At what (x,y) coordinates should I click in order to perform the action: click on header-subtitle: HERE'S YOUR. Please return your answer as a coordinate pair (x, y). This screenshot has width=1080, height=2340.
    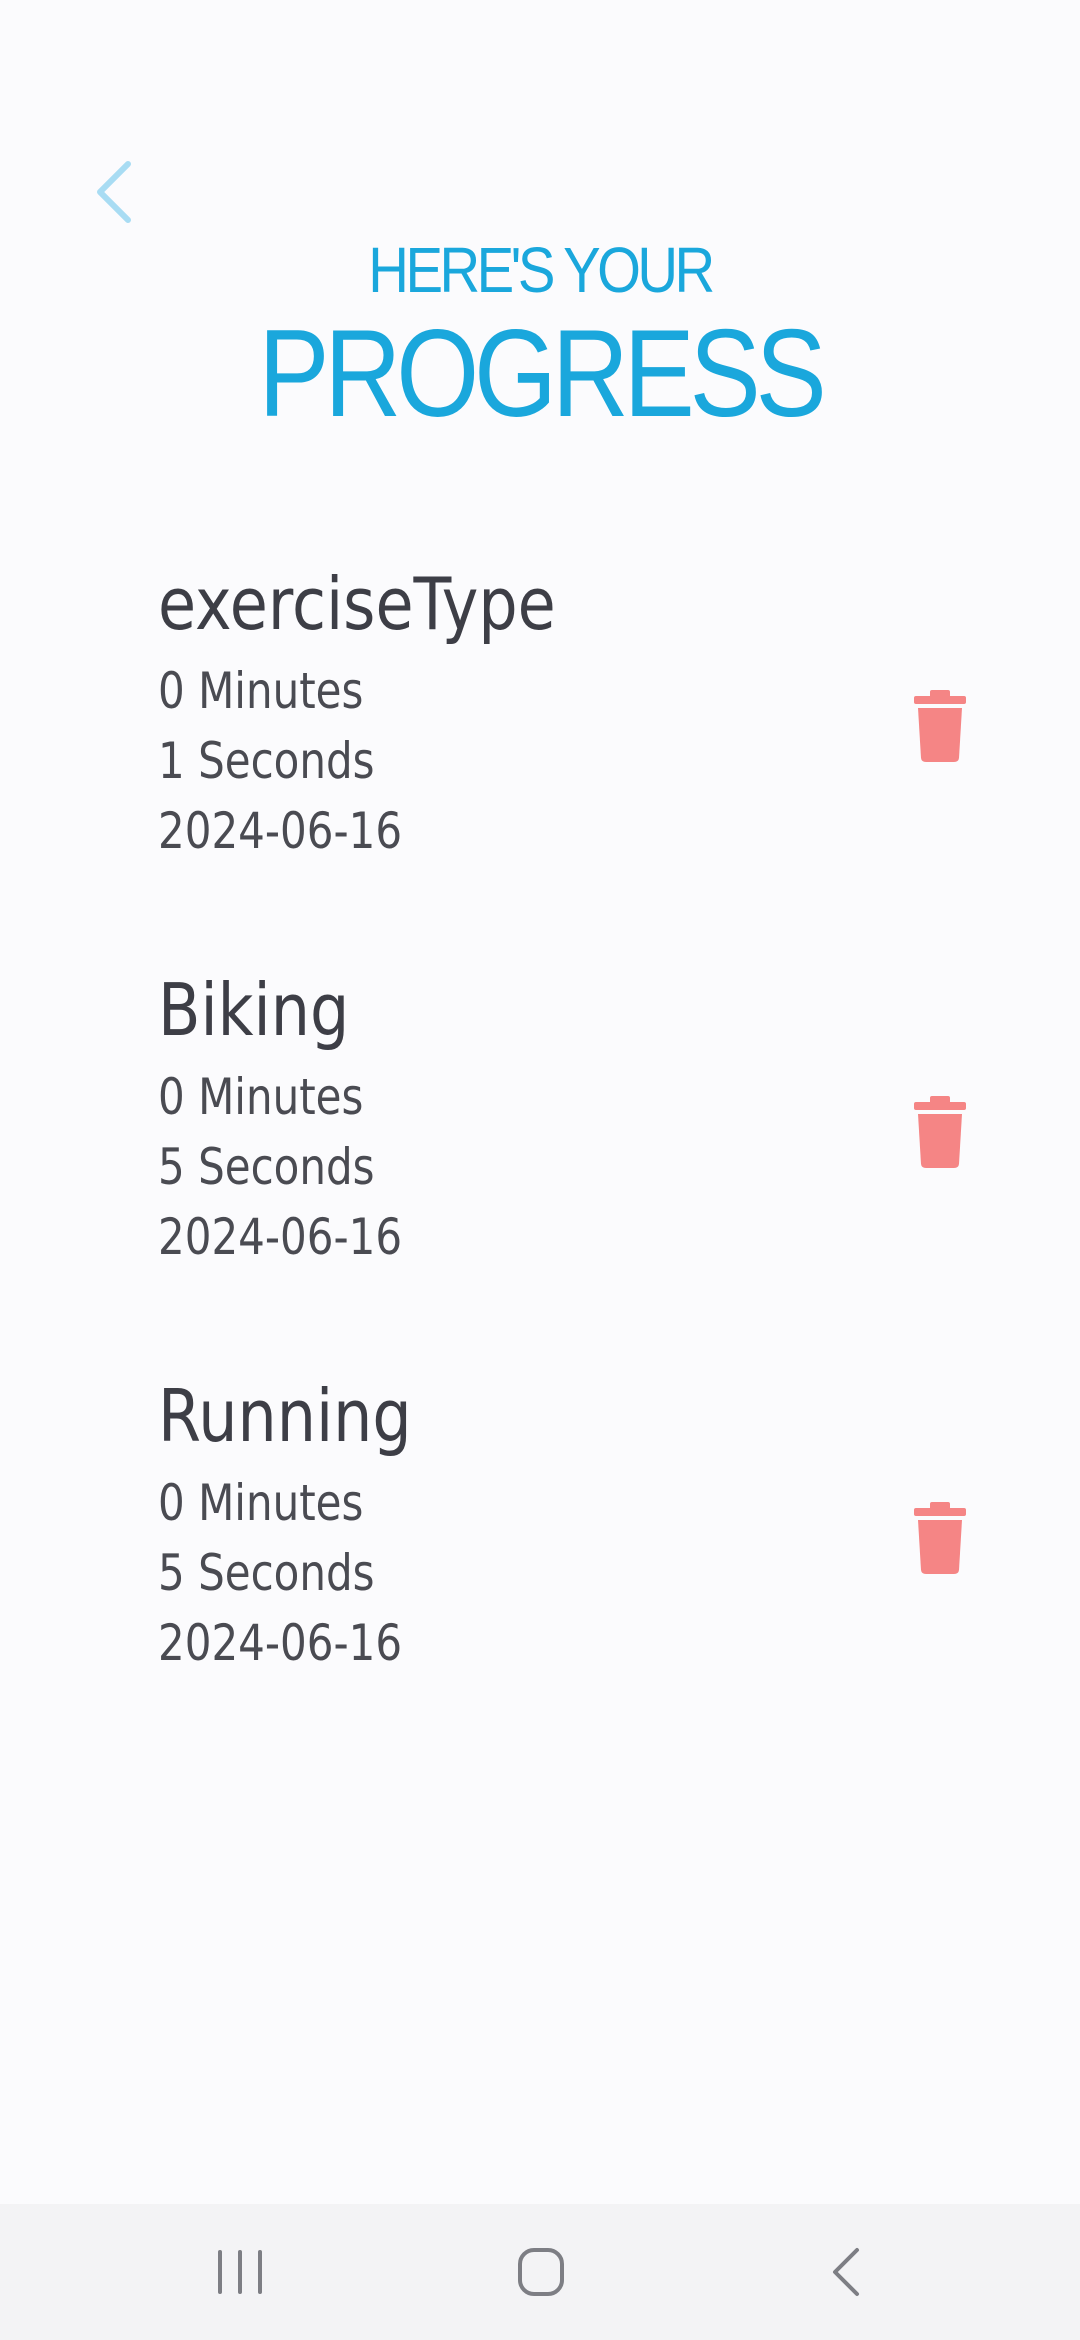
    Looking at the image, I should click on (541, 270).